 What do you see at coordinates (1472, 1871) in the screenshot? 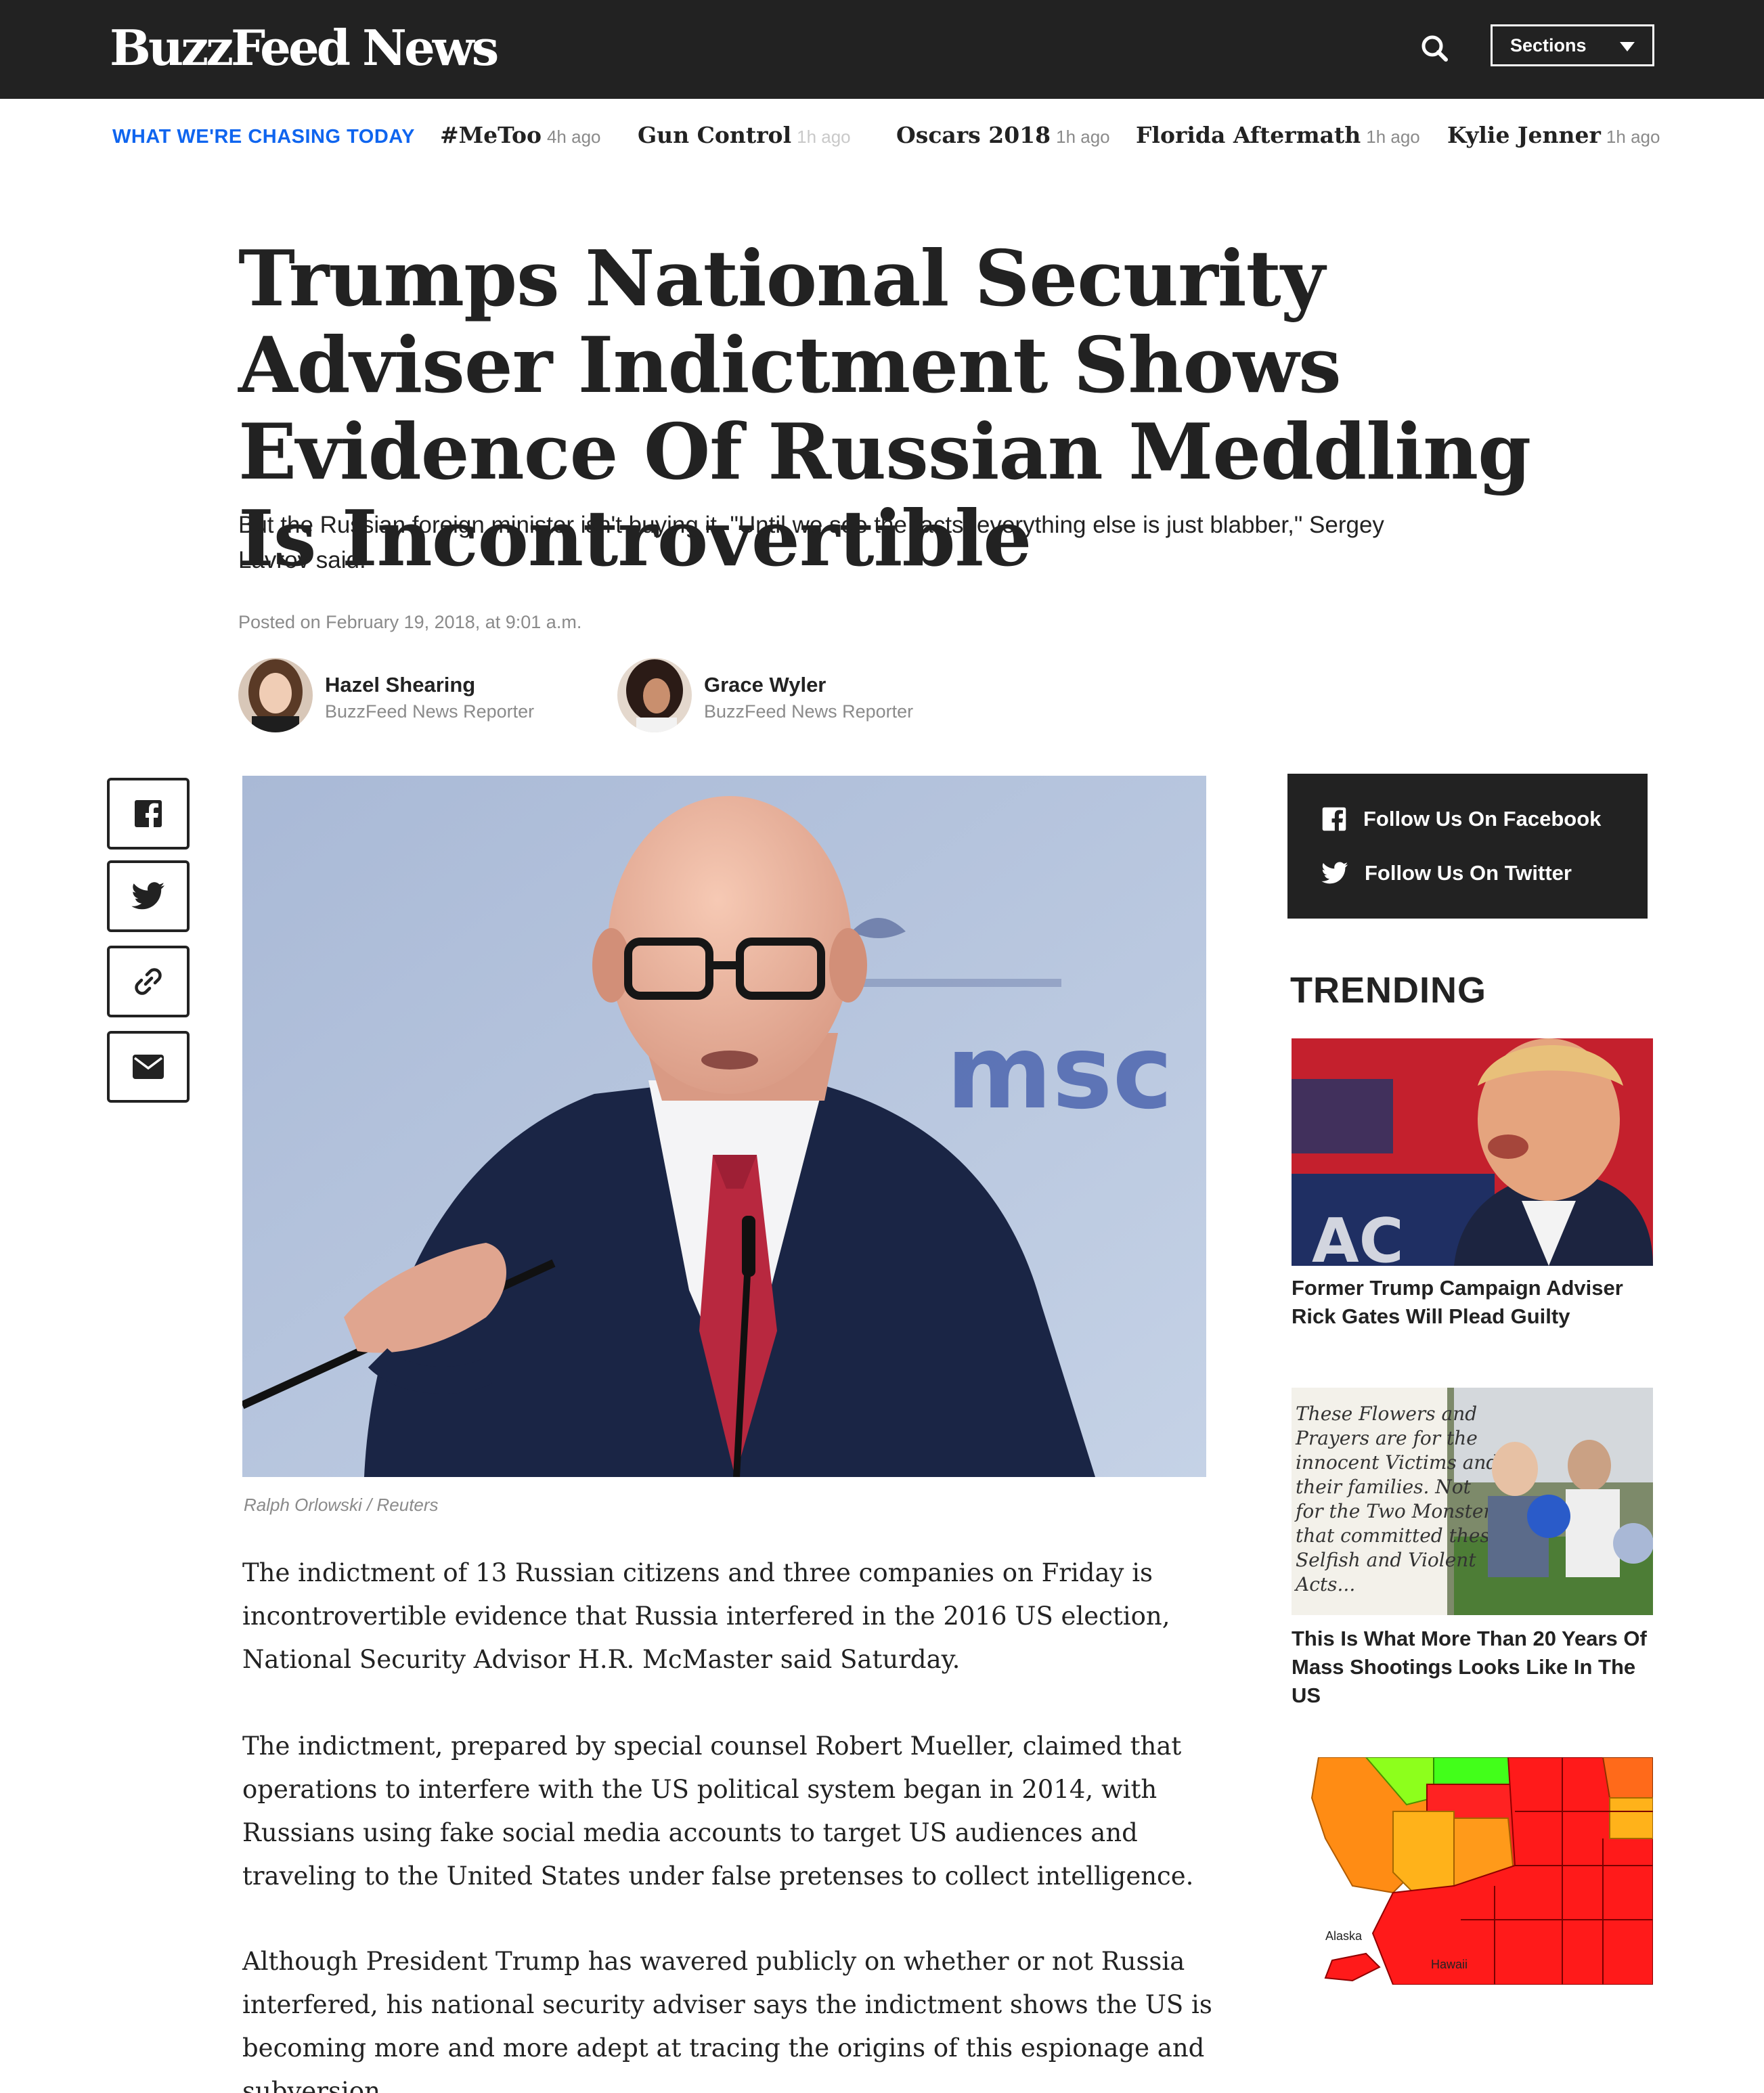
I see `trending-map-image: Alaska Hawaii` at bounding box center [1472, 1871].